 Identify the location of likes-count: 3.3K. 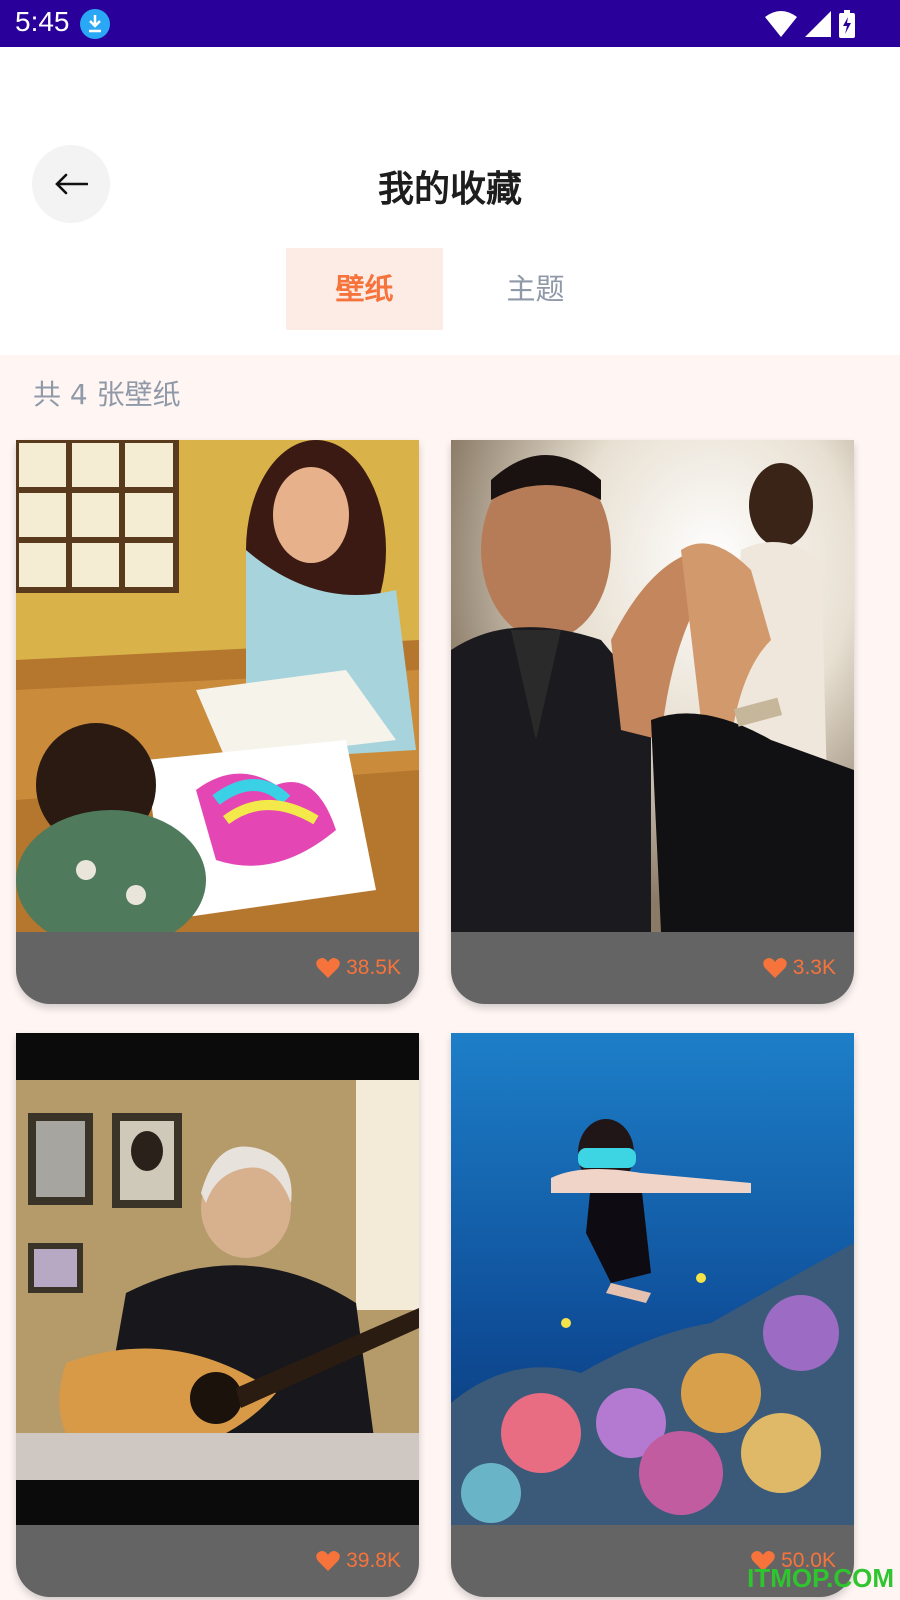
(799, 968).